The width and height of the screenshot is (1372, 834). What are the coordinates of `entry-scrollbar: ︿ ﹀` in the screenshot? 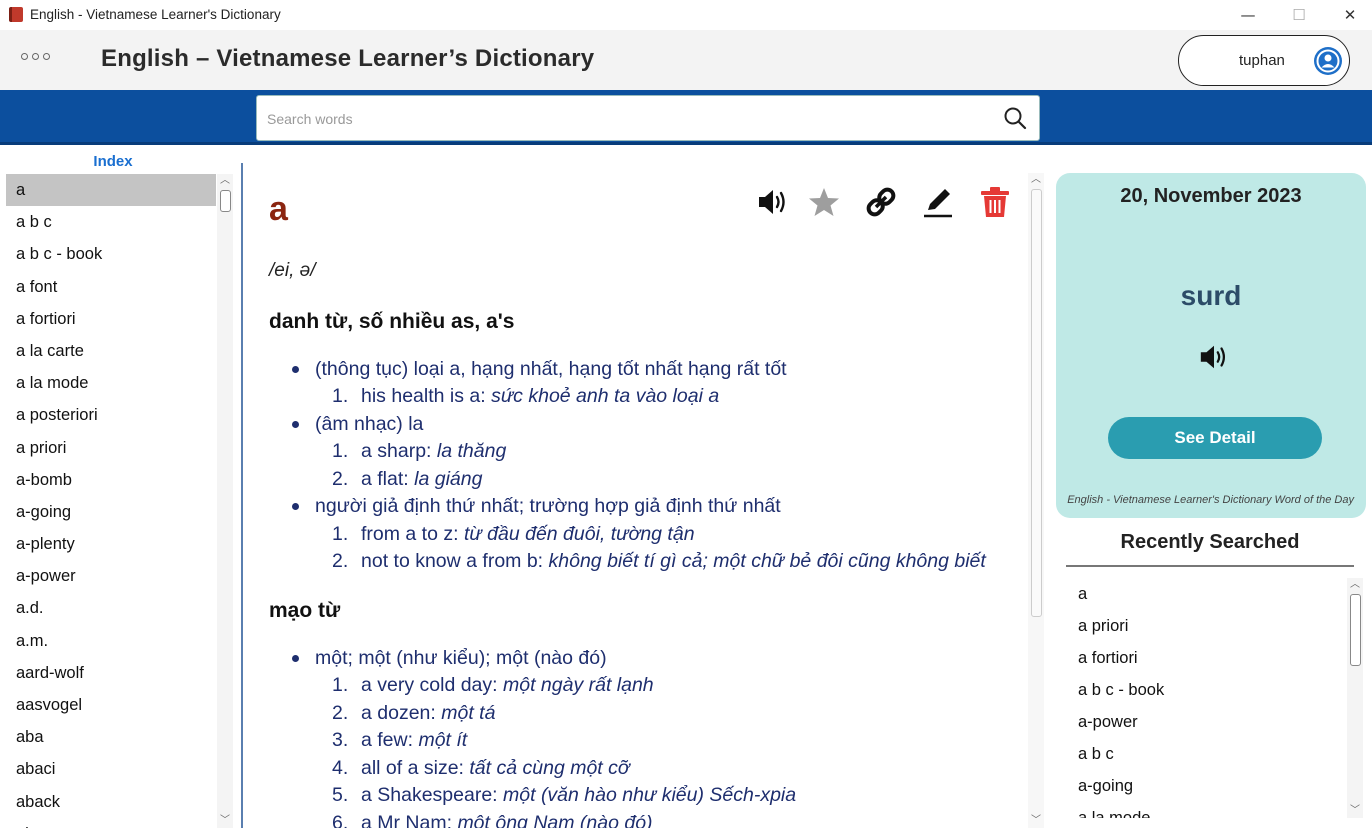 It's located at (1036, 500).